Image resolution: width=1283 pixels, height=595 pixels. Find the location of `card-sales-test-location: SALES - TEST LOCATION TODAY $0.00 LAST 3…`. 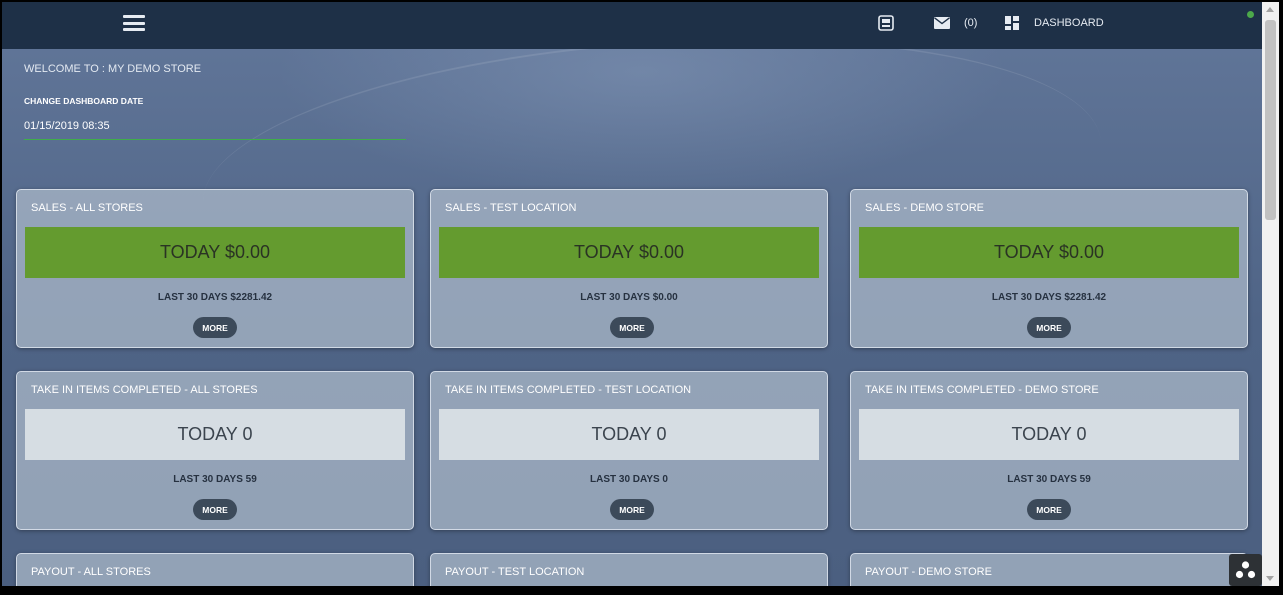

card-sales-test-location: SALES - TEST LOCATION TODAY $0.00 LAST 3… is located at coordinates (629, 268).